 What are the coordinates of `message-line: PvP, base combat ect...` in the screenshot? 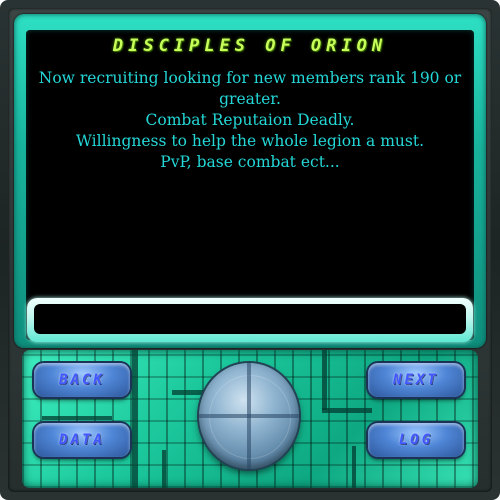 It's located at (250, 162).